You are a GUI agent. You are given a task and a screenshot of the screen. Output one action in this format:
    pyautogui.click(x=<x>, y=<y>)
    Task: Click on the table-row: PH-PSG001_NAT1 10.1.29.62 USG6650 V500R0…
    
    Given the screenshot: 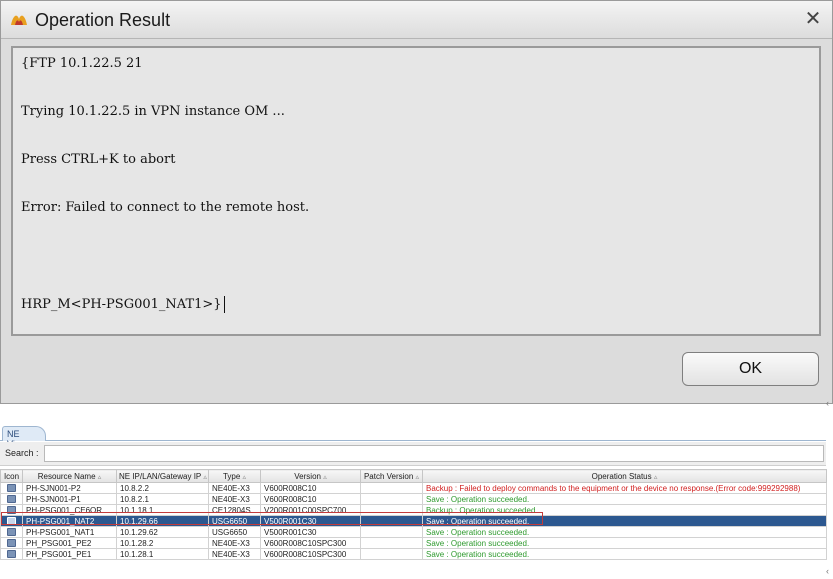 What is the action you would take?
    pyautogui.click(x=413, y=532)
    